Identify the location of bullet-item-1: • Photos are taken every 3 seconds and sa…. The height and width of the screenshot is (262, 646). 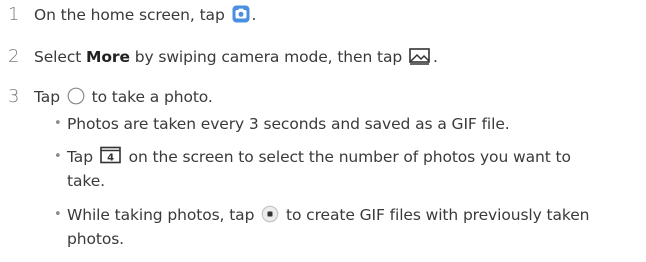
(282, 124).